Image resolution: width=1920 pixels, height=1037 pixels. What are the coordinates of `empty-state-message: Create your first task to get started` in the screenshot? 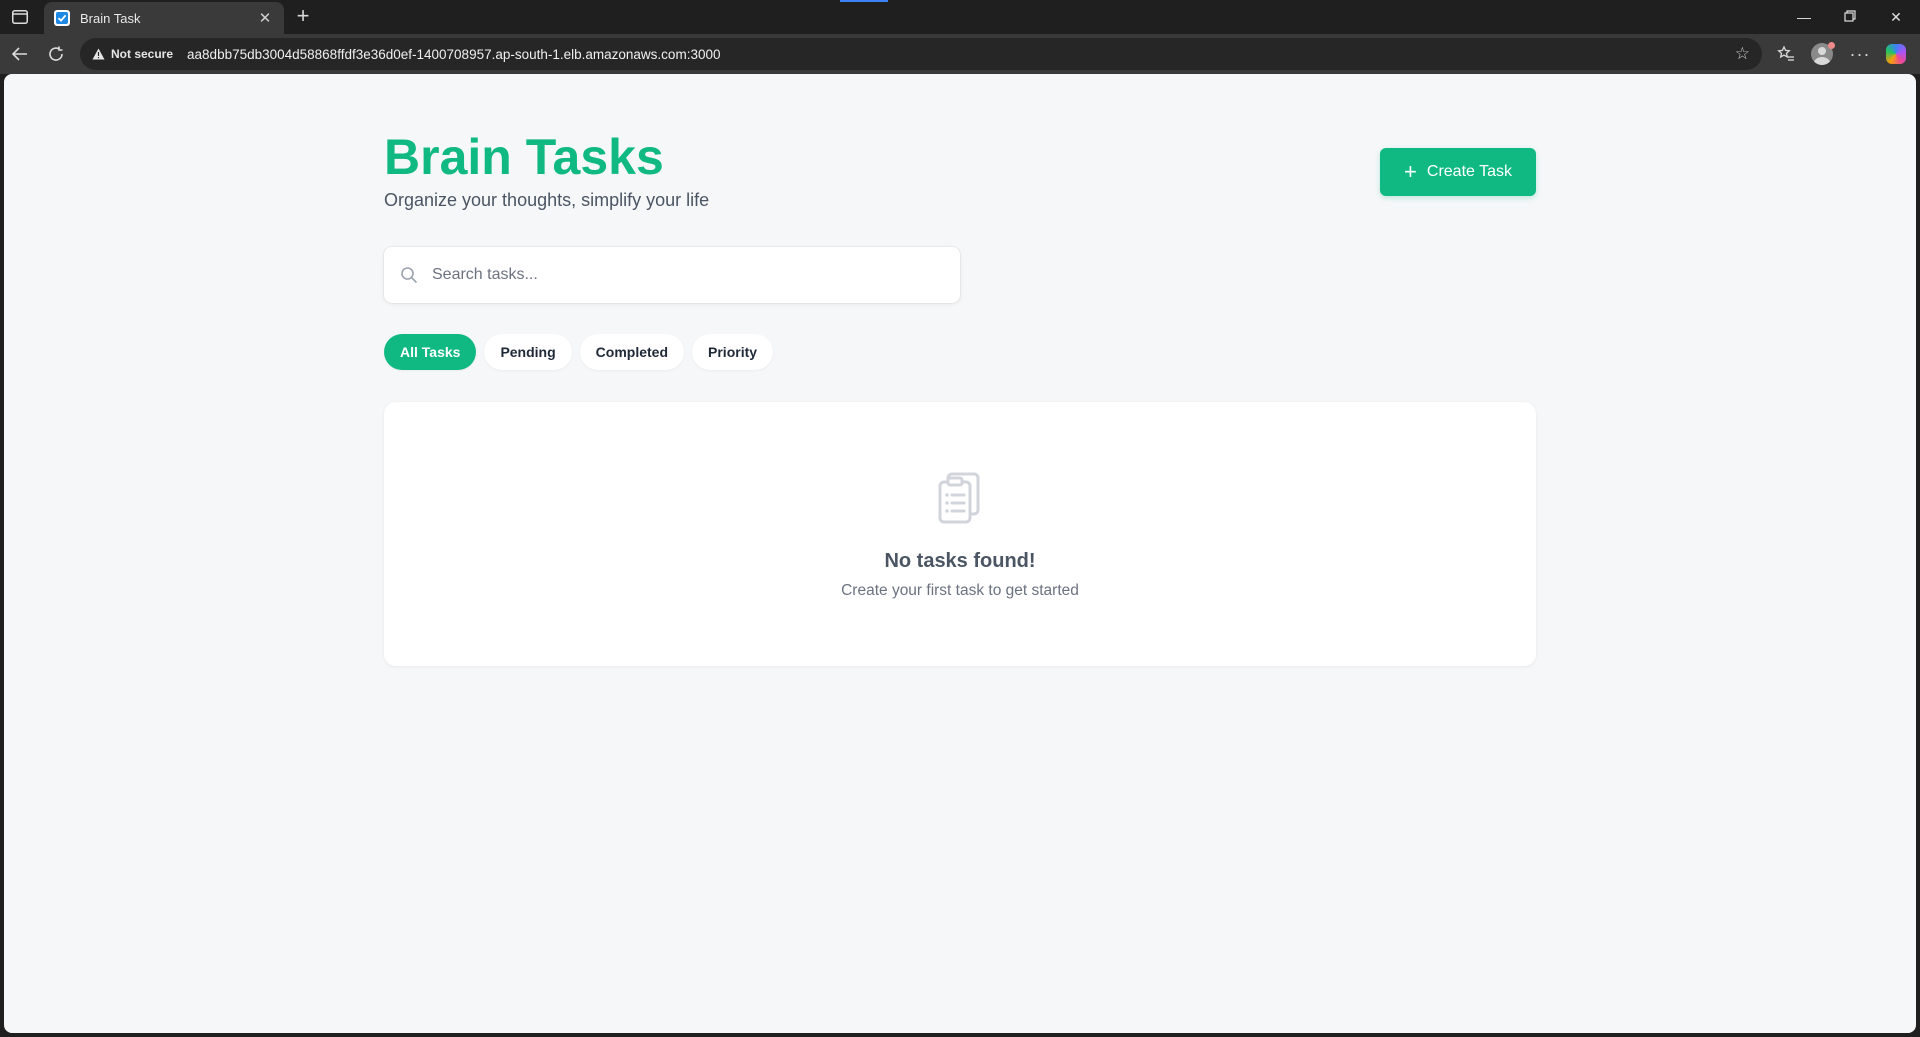 It's located at (960, 590).